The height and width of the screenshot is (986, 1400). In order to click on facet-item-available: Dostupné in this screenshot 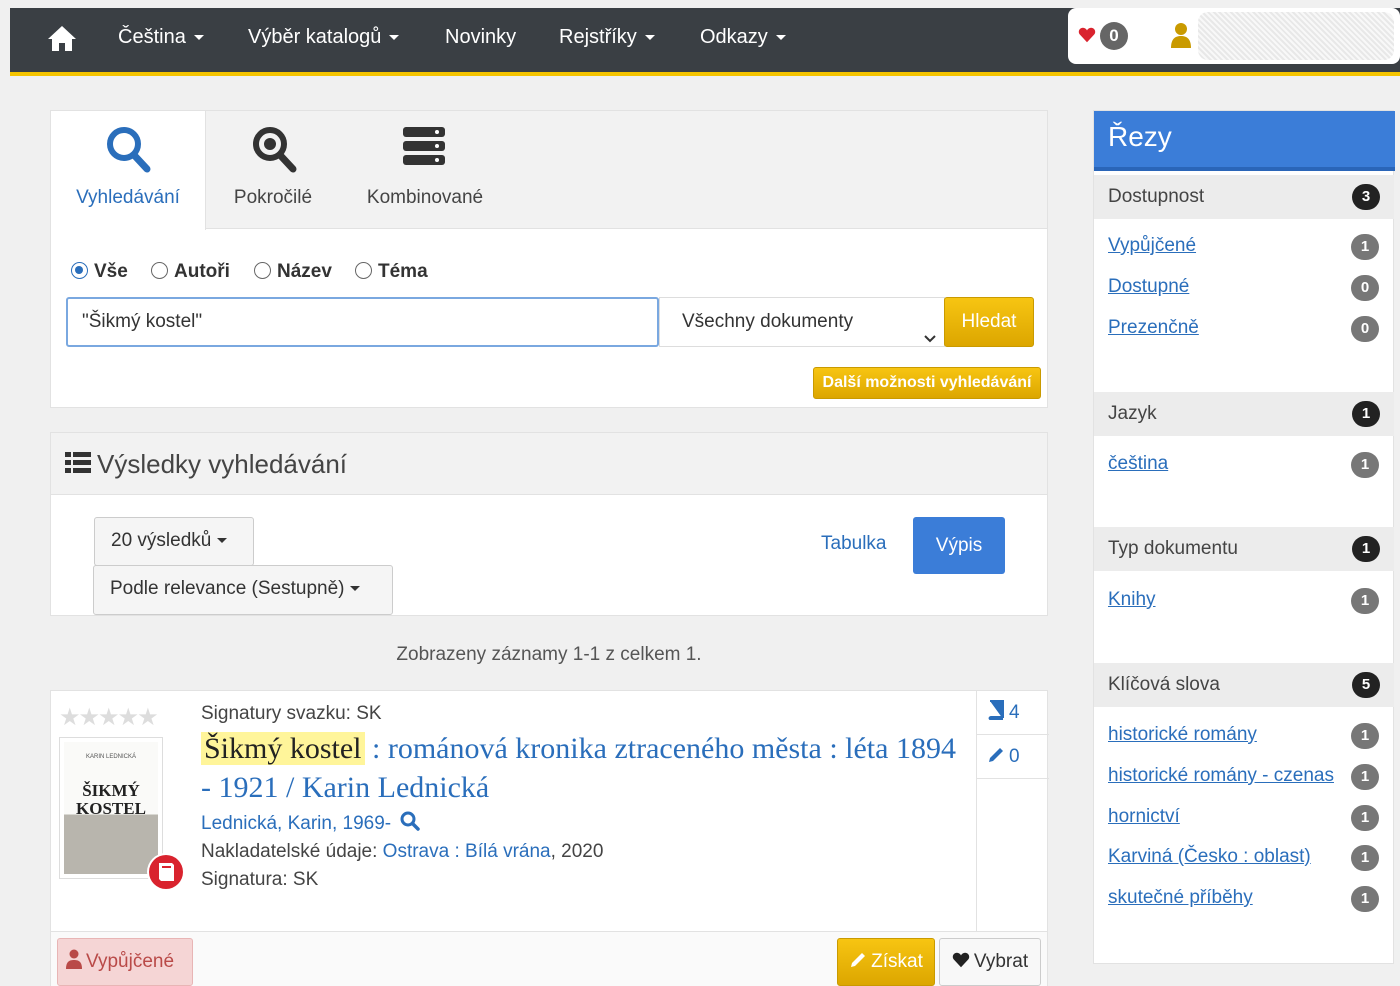, I will do `click(1148, 287)`.